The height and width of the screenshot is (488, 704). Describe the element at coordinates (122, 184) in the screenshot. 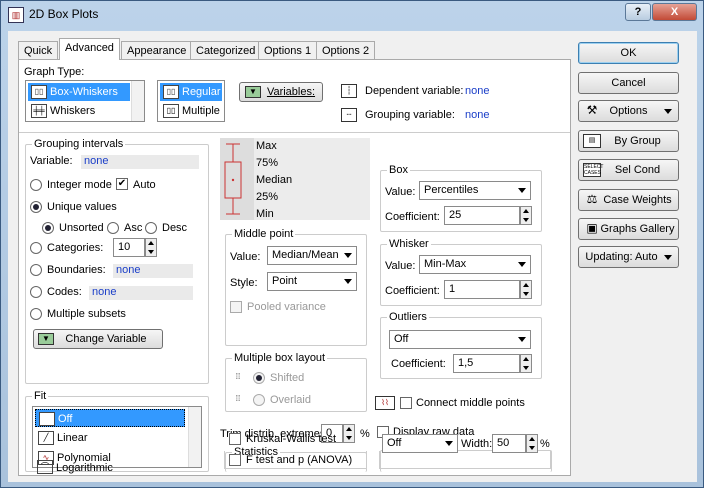

I see `auto-checkbox: ✔` at that location.